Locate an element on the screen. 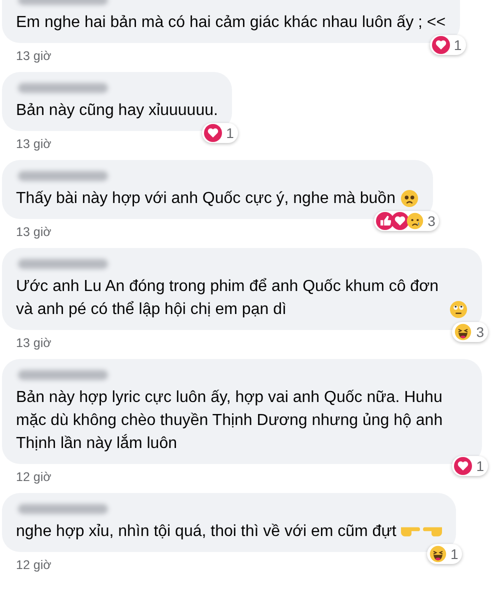 This screenshot has width=491, height=606. comment-text: Ước anh Lu An đóng trong phim để anh Quốc khum cô đơn và anh pé có thể lập hội chị em pạn dì is located at coordinates (228, 298).